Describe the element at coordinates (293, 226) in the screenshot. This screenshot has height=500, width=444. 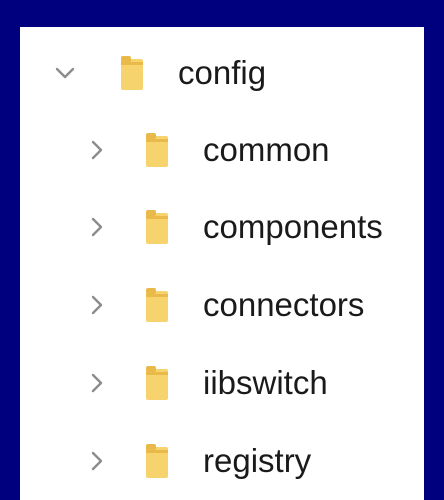
I see `tree-item-label: components` at that location.